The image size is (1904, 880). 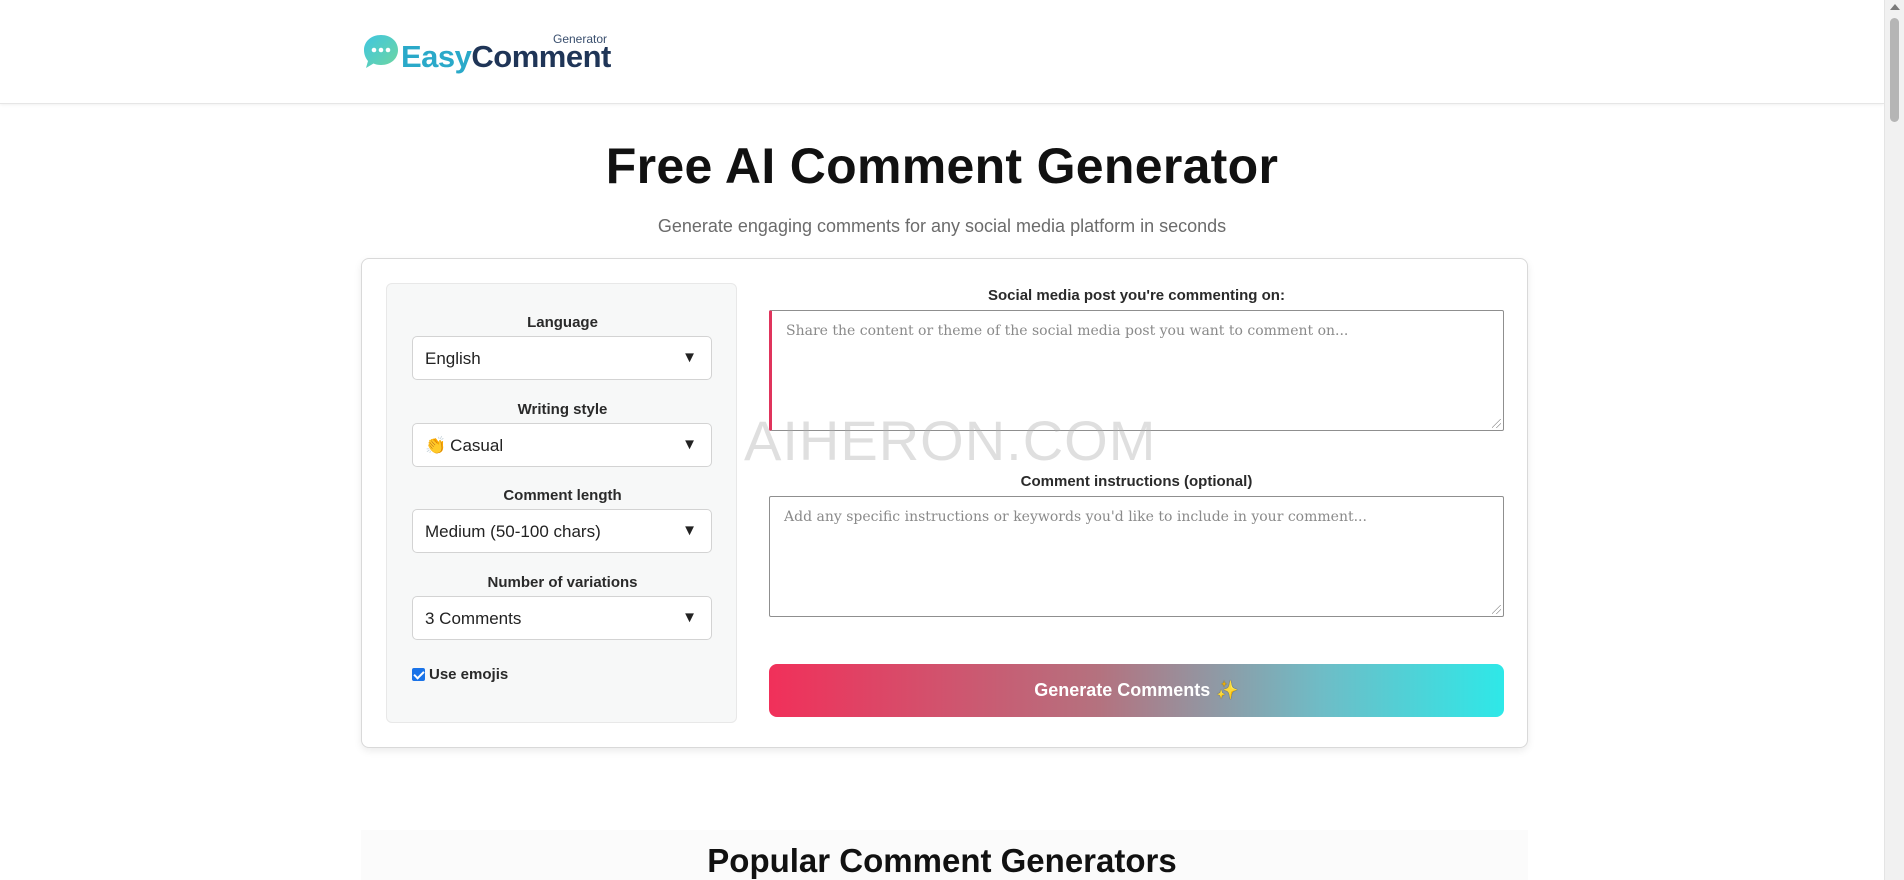 What do you see at coordinates (562, 582) in the screenshot?
I see `variations-label: Number of variations` at bounding box center [562, 582].